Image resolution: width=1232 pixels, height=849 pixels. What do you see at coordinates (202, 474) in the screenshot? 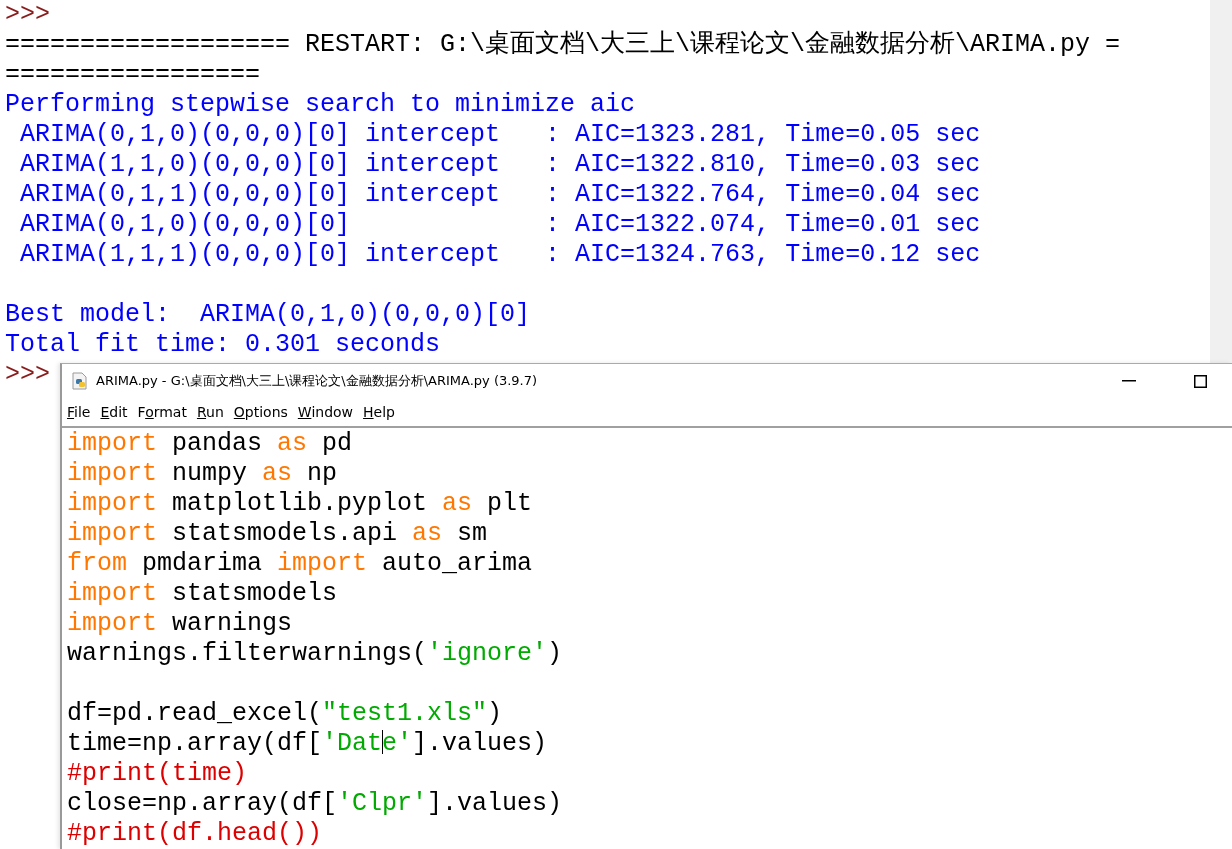
I see `code-line: import numpy as np` at bounding box center [202, 474].